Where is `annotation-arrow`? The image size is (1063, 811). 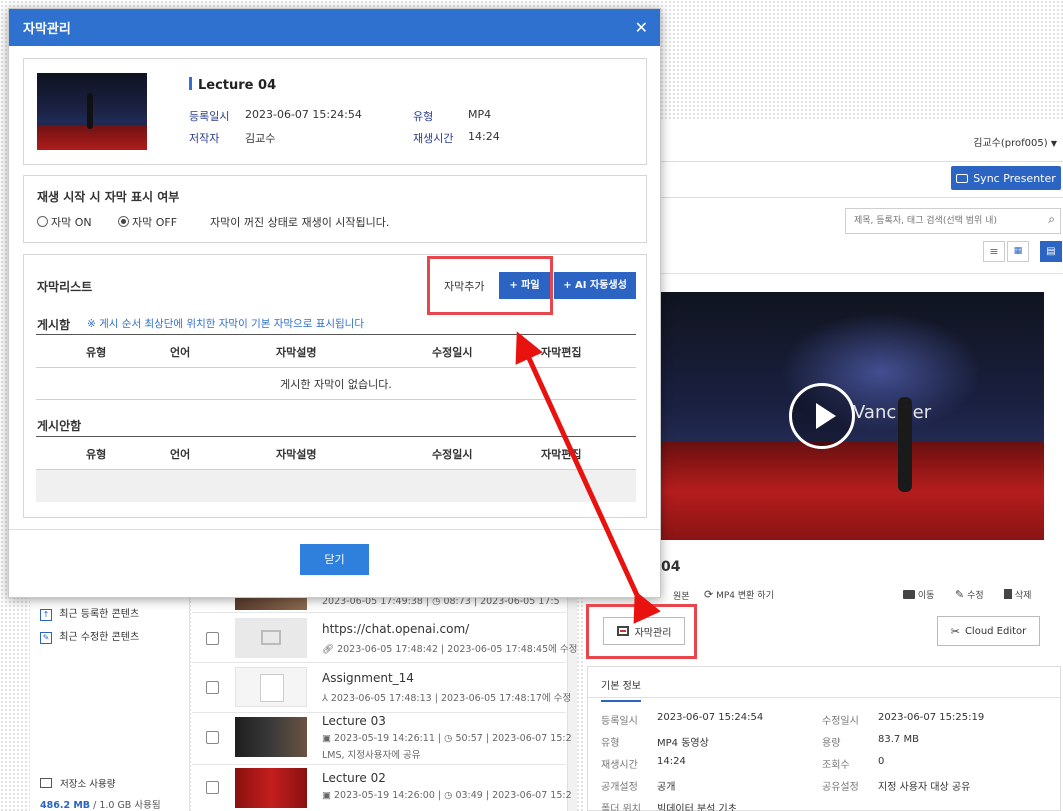
annotation-arrow is located at coordinates (588, 477).